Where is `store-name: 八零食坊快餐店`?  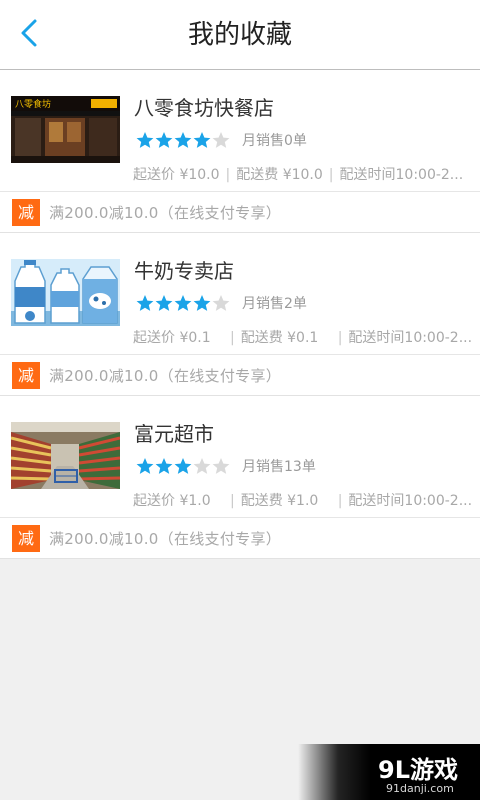
store-name: 八零食坊快餐店 is located at coordinates (204, 108).